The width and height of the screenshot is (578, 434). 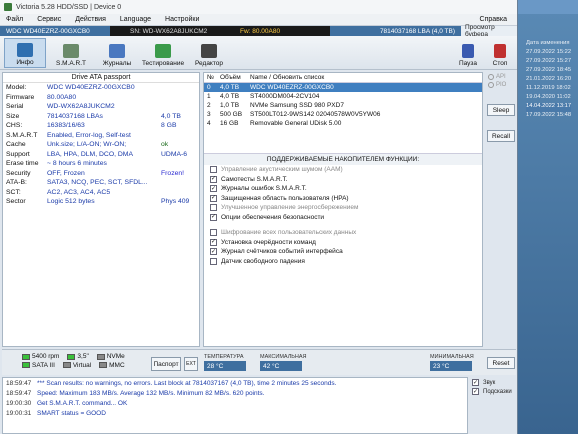 I want to click on smart-tab: S.M.A.R.T, so click(x=71, y=53).